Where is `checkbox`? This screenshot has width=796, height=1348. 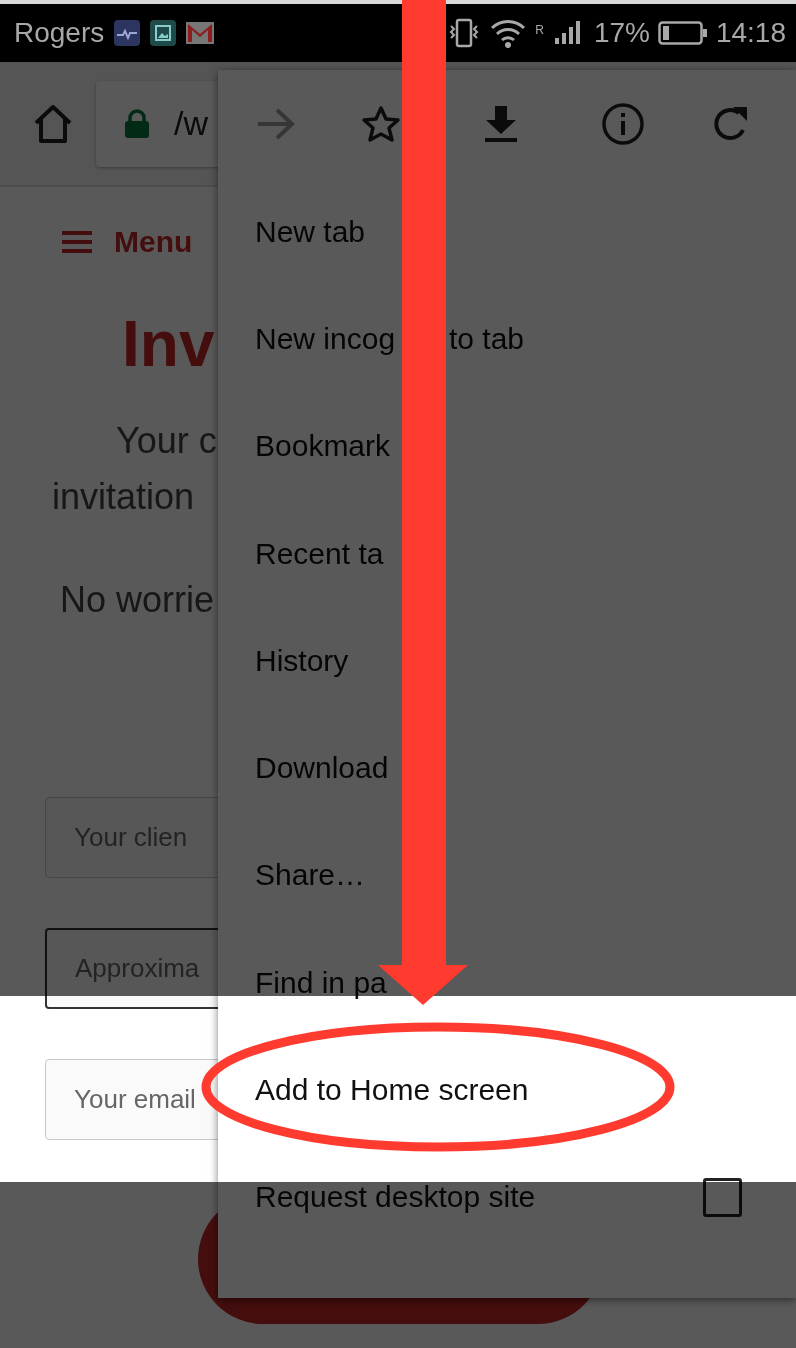 checkbox is located at coordinates (722, 1197).